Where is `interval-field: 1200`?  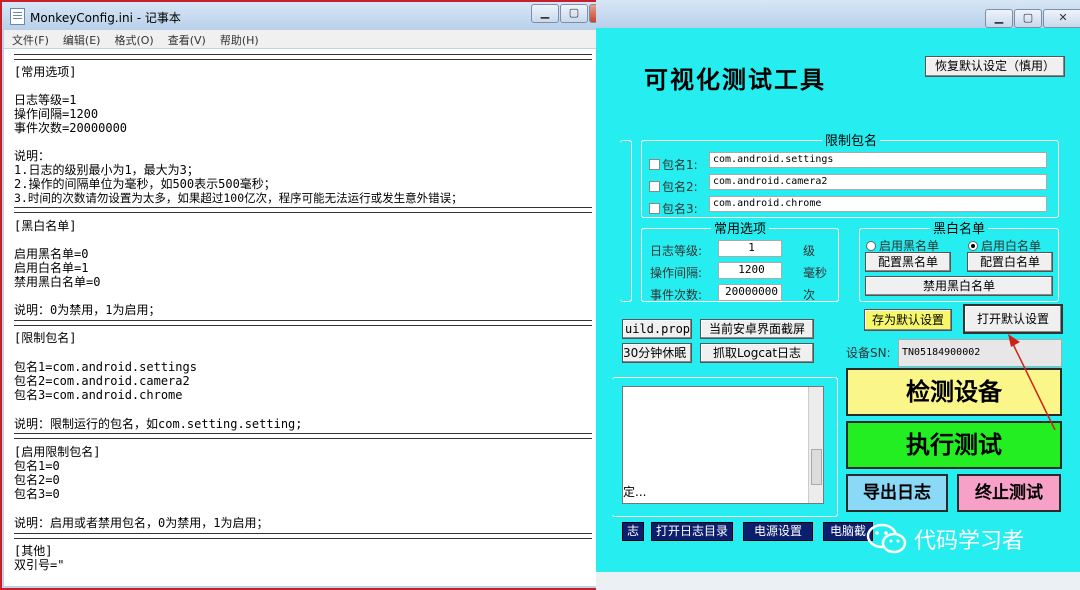 interval-field: 1200 is located at coordinates (750, 270).